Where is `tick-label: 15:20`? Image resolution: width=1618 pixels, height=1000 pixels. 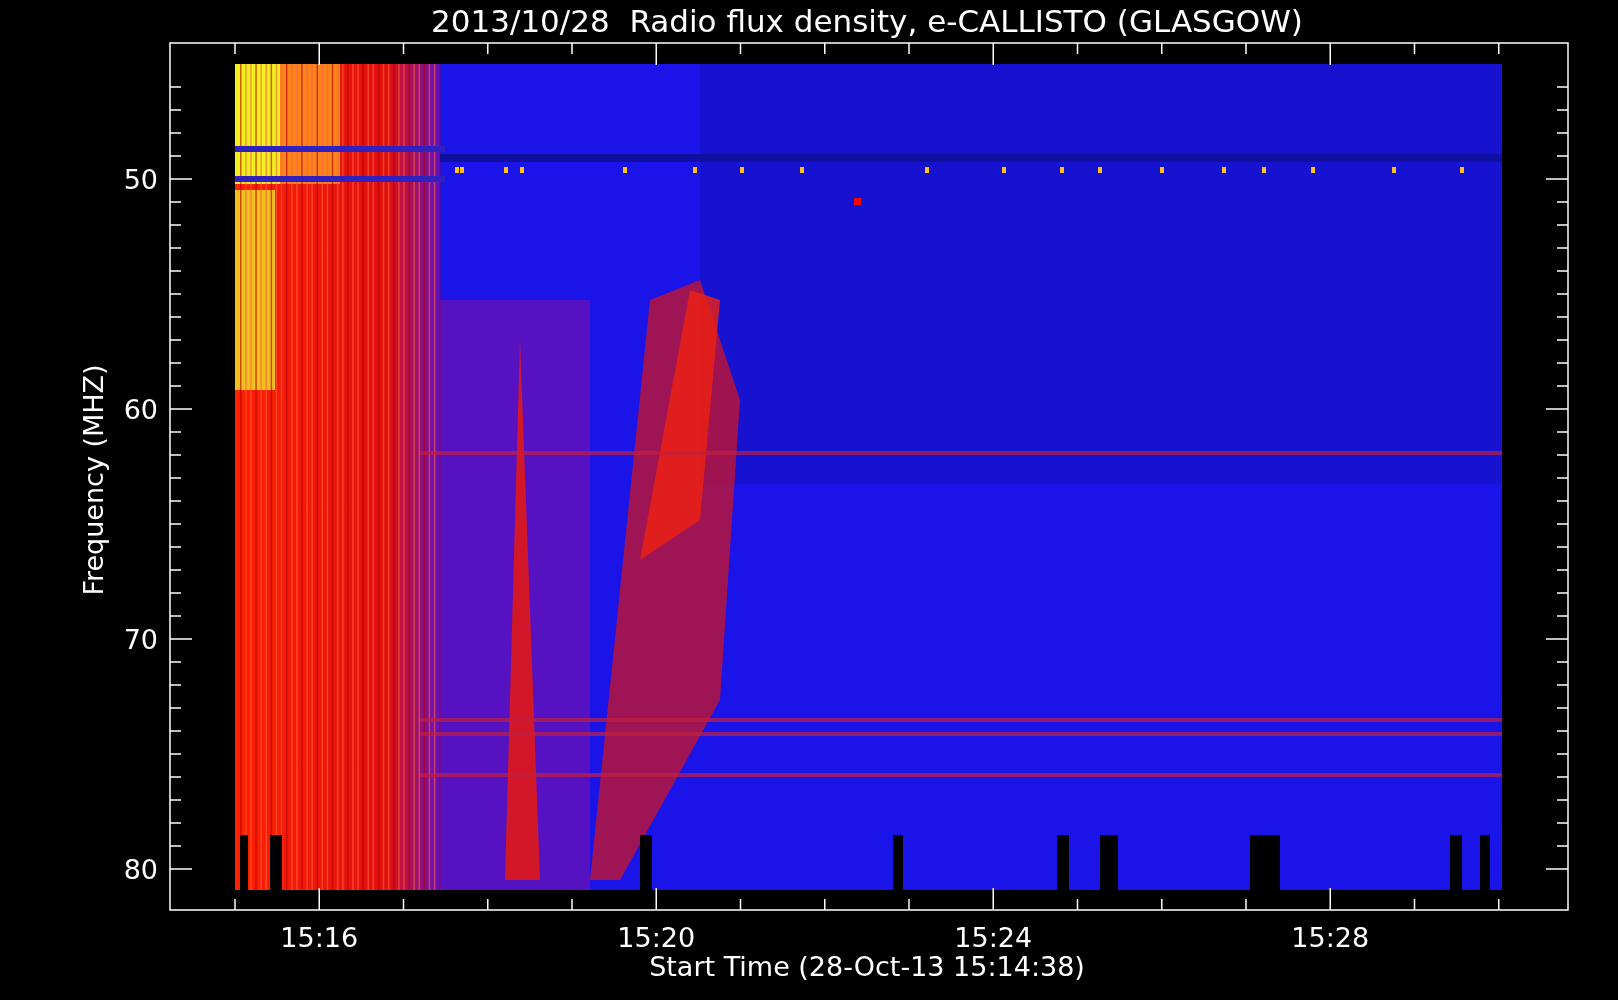 tick-label: 15:20 is located at coordinates (656, 937).